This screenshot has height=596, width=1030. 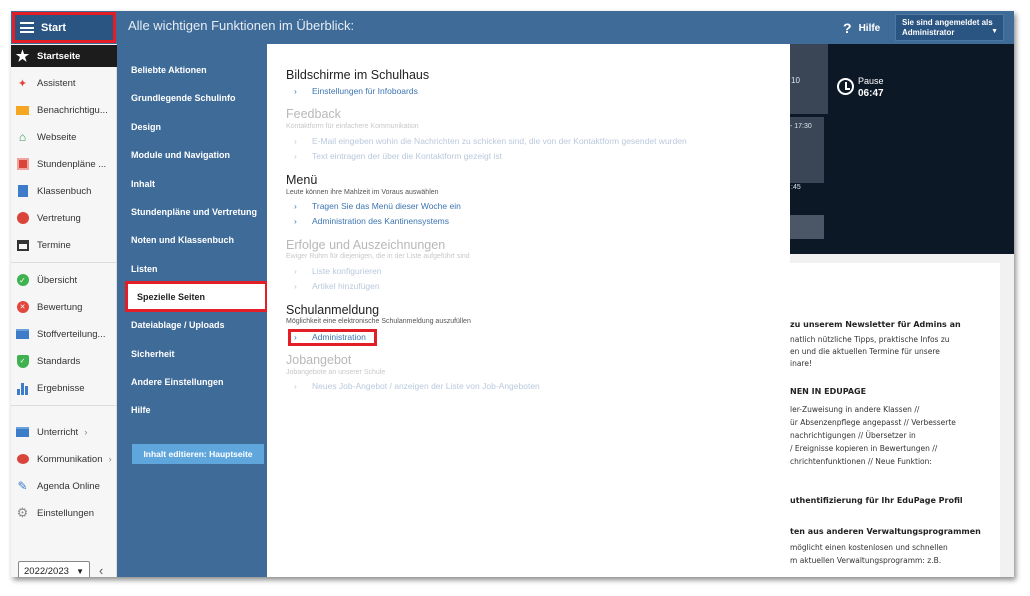 What do you see at coordinates (807, 227) in the screenshot?
I see `dashboard-button` at bounding box center [807, 227].